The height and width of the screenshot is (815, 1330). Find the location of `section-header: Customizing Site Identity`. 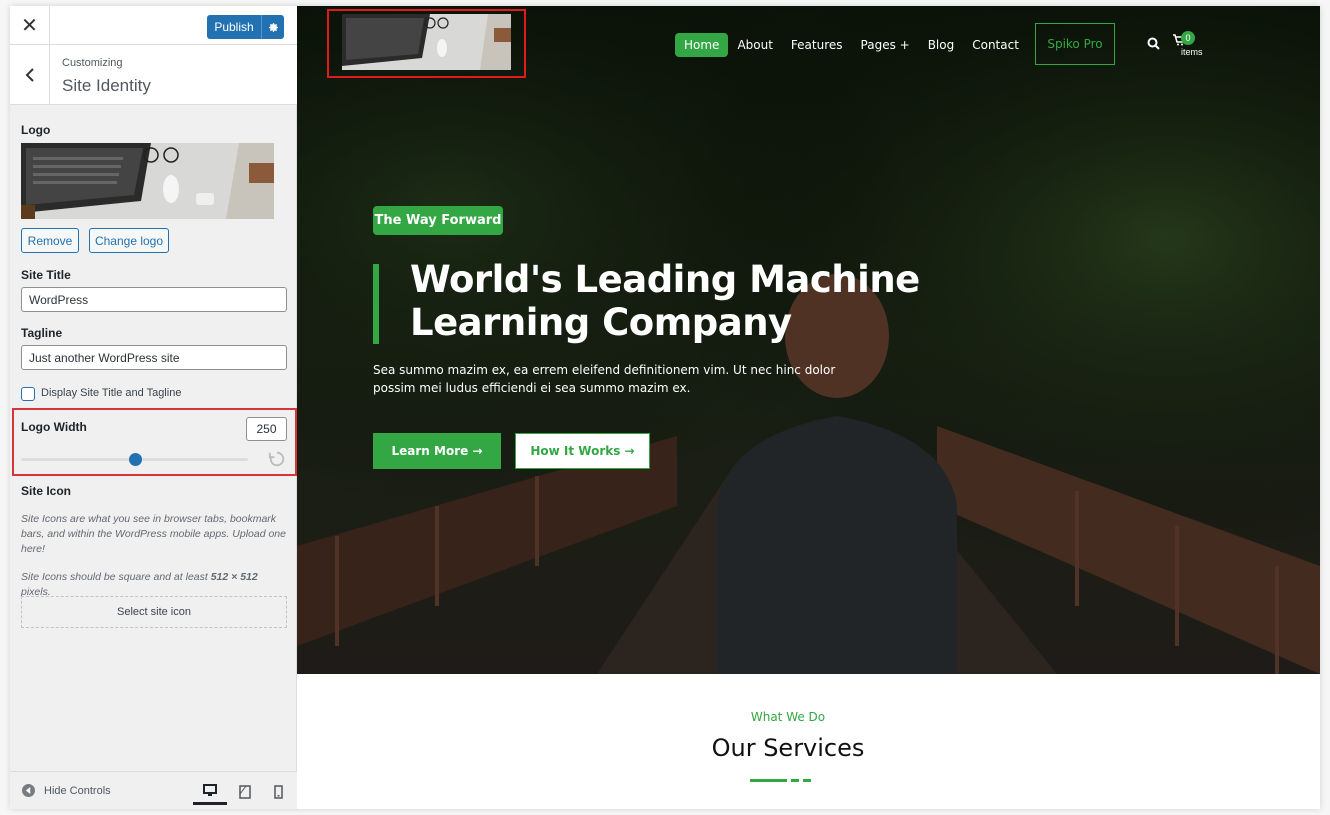

section-header: Customizing Site Identity is located at coordinates (153, 75).